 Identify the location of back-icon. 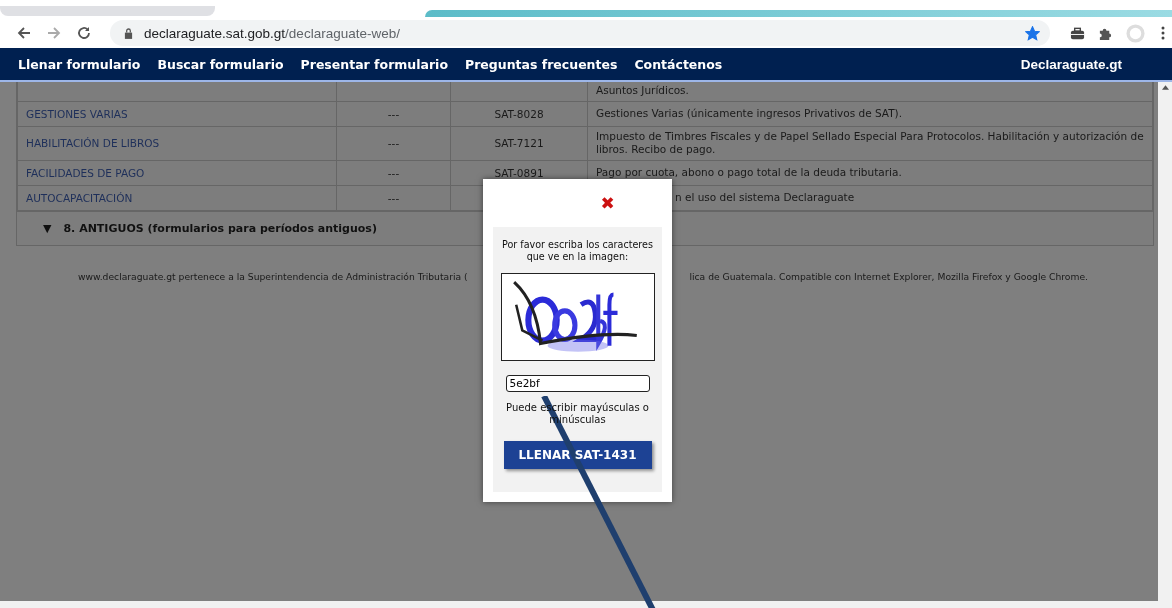
(24, 33).